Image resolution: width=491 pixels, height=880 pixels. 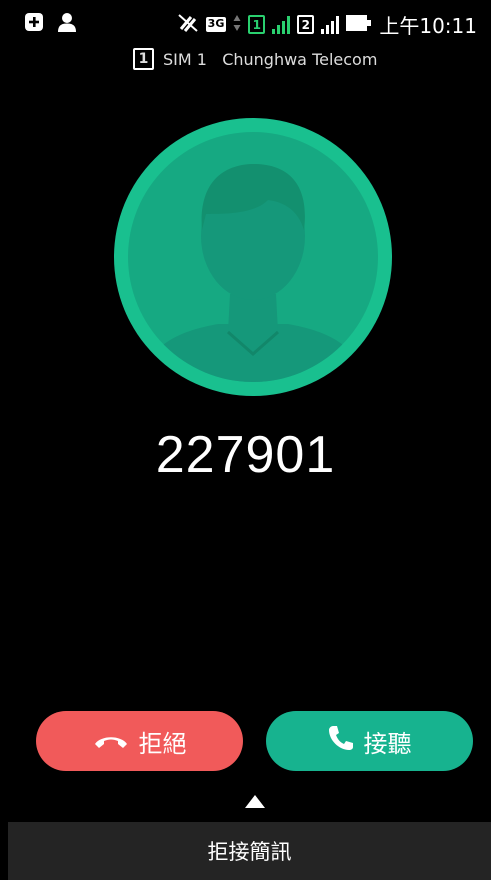 What do you see at coordinates (162, 743) in the screenshot?
I see `decline-label: 拒絕` at bounding box center [162, 743].